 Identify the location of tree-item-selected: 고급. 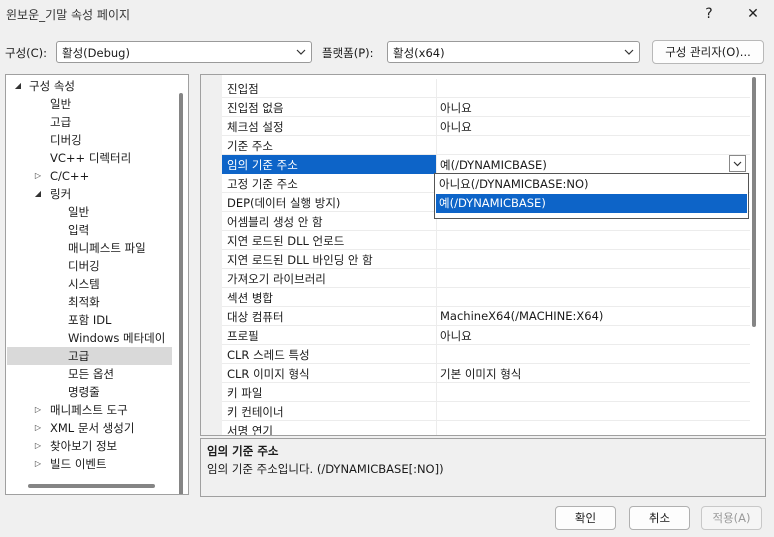
(78, 356).